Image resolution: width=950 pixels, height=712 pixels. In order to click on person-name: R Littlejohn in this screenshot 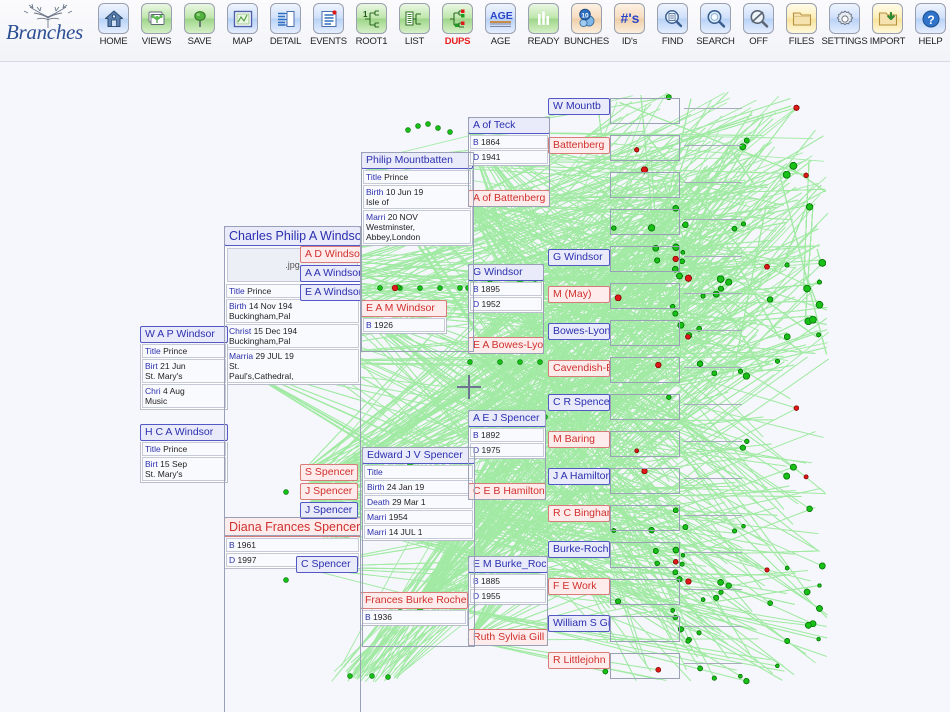, I will do `click(579, 660)`.